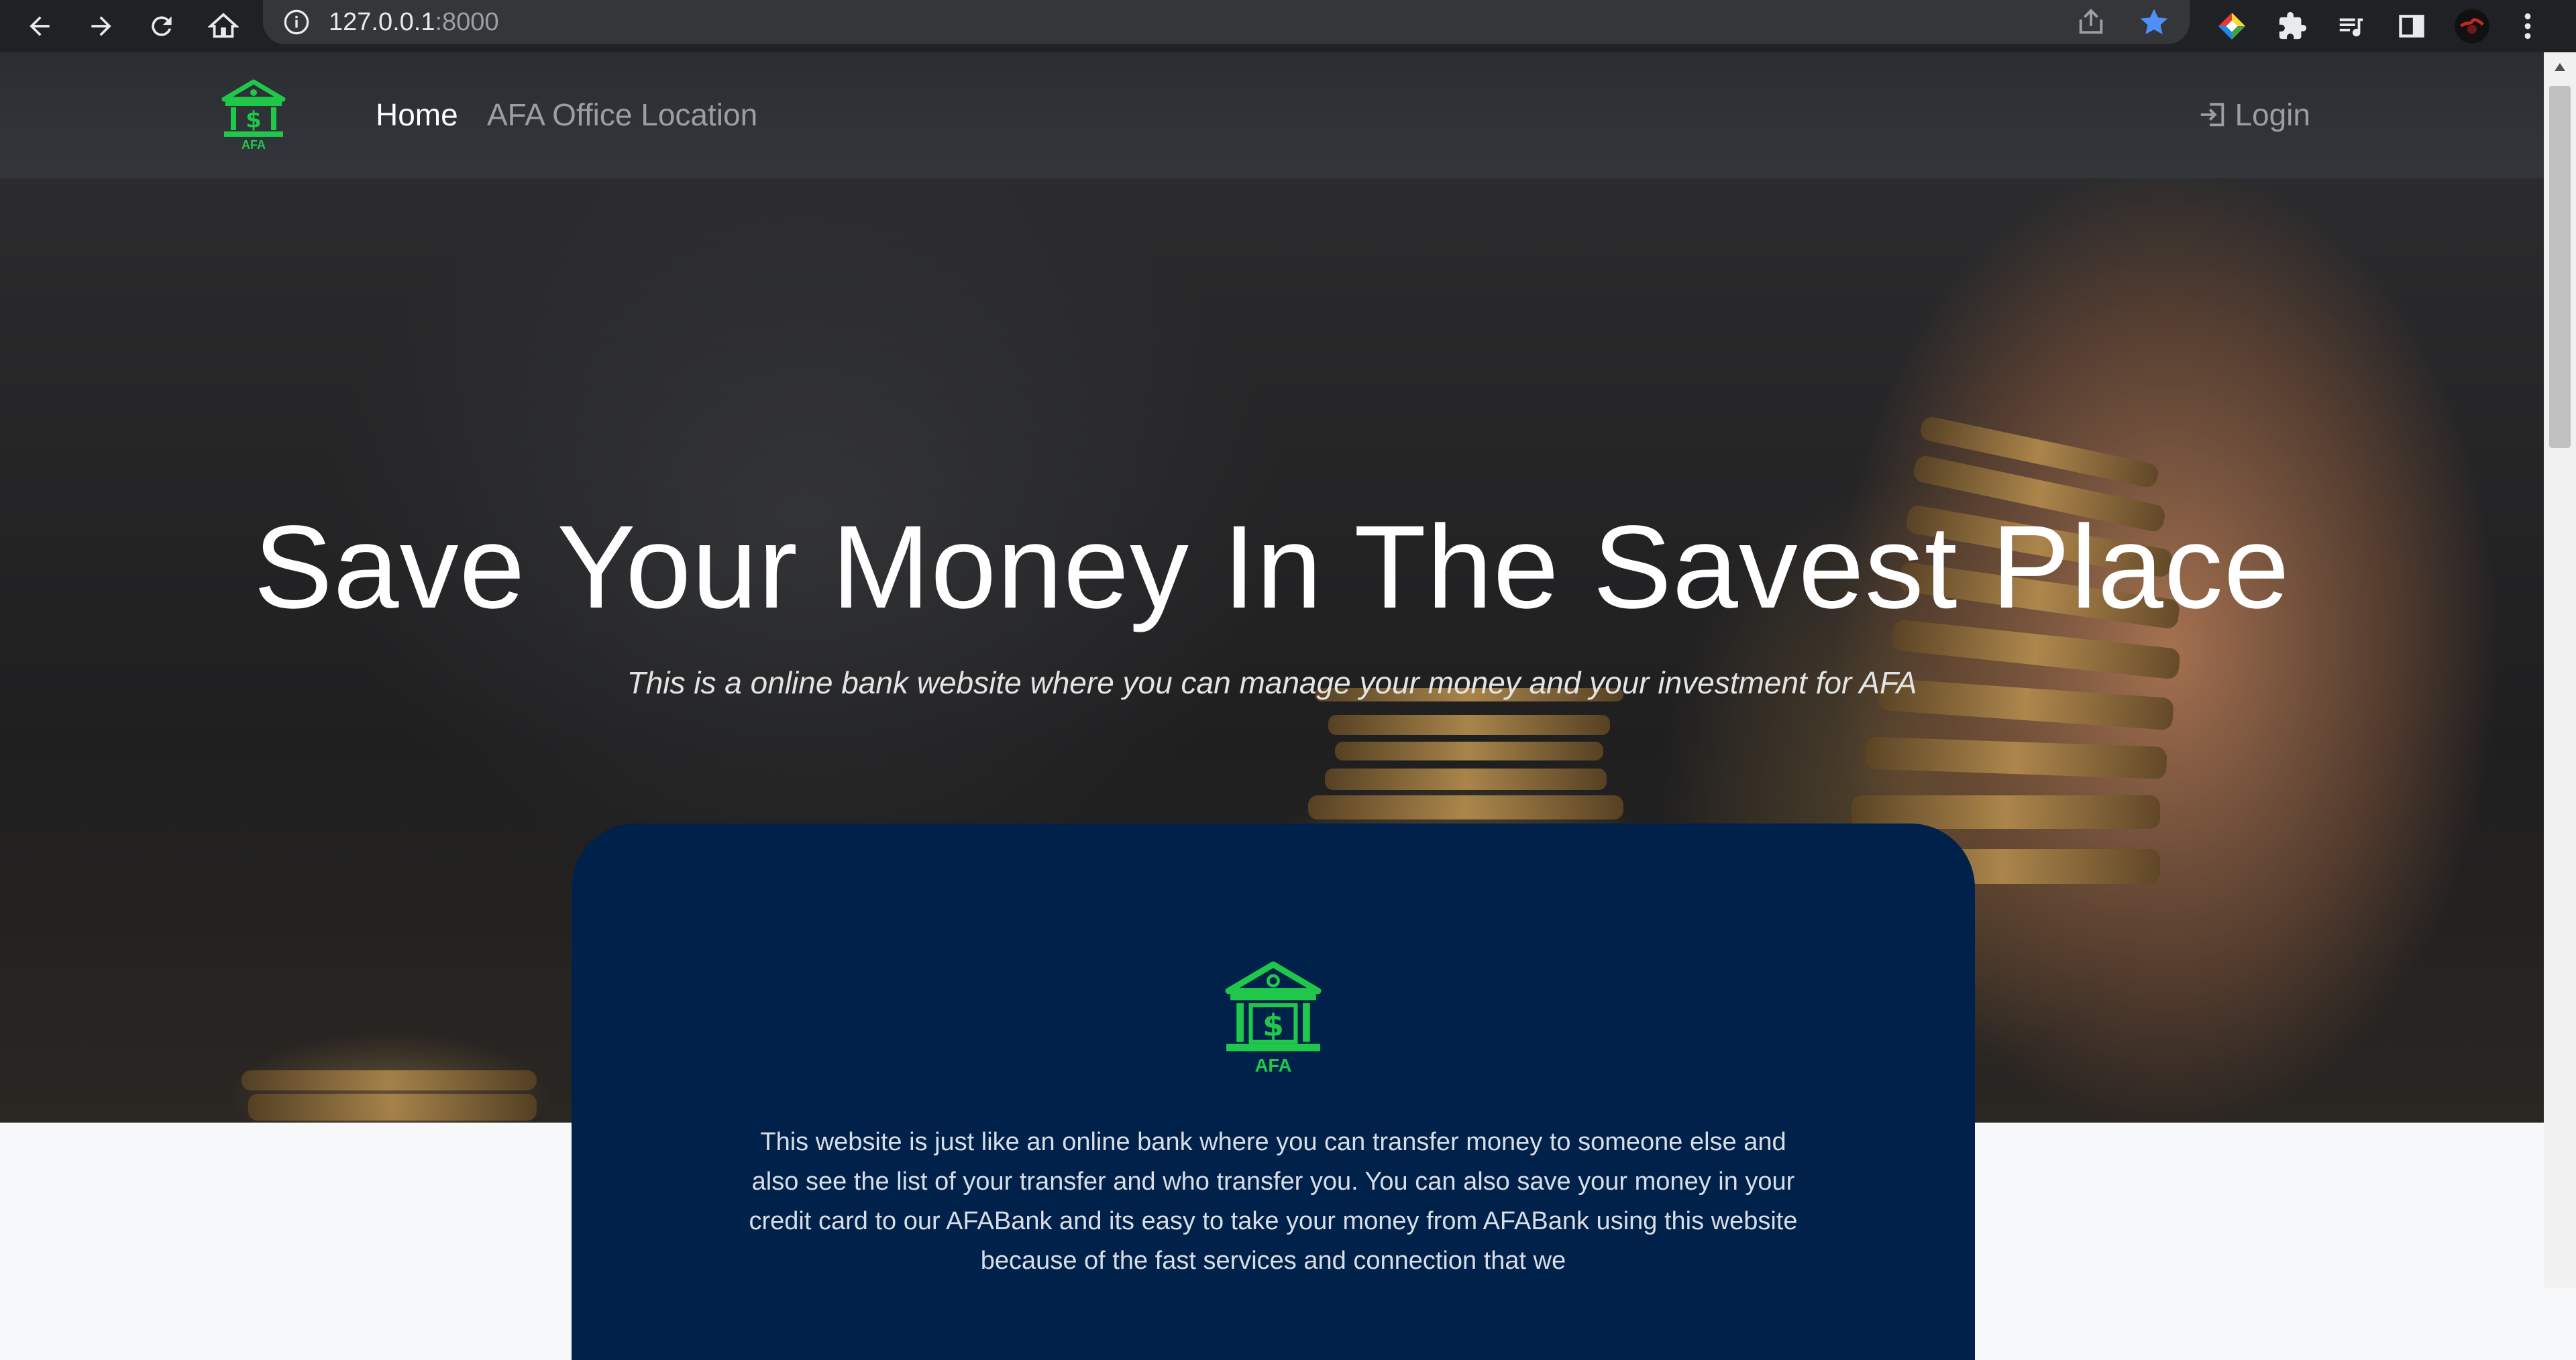 This screenshot has height=1360, width=2576. What do you see at coordinates (1272, 567) in the screenshot?
I see `hero-title: Save Your Money In The Savest Place` at bounding box center [1272, 567].